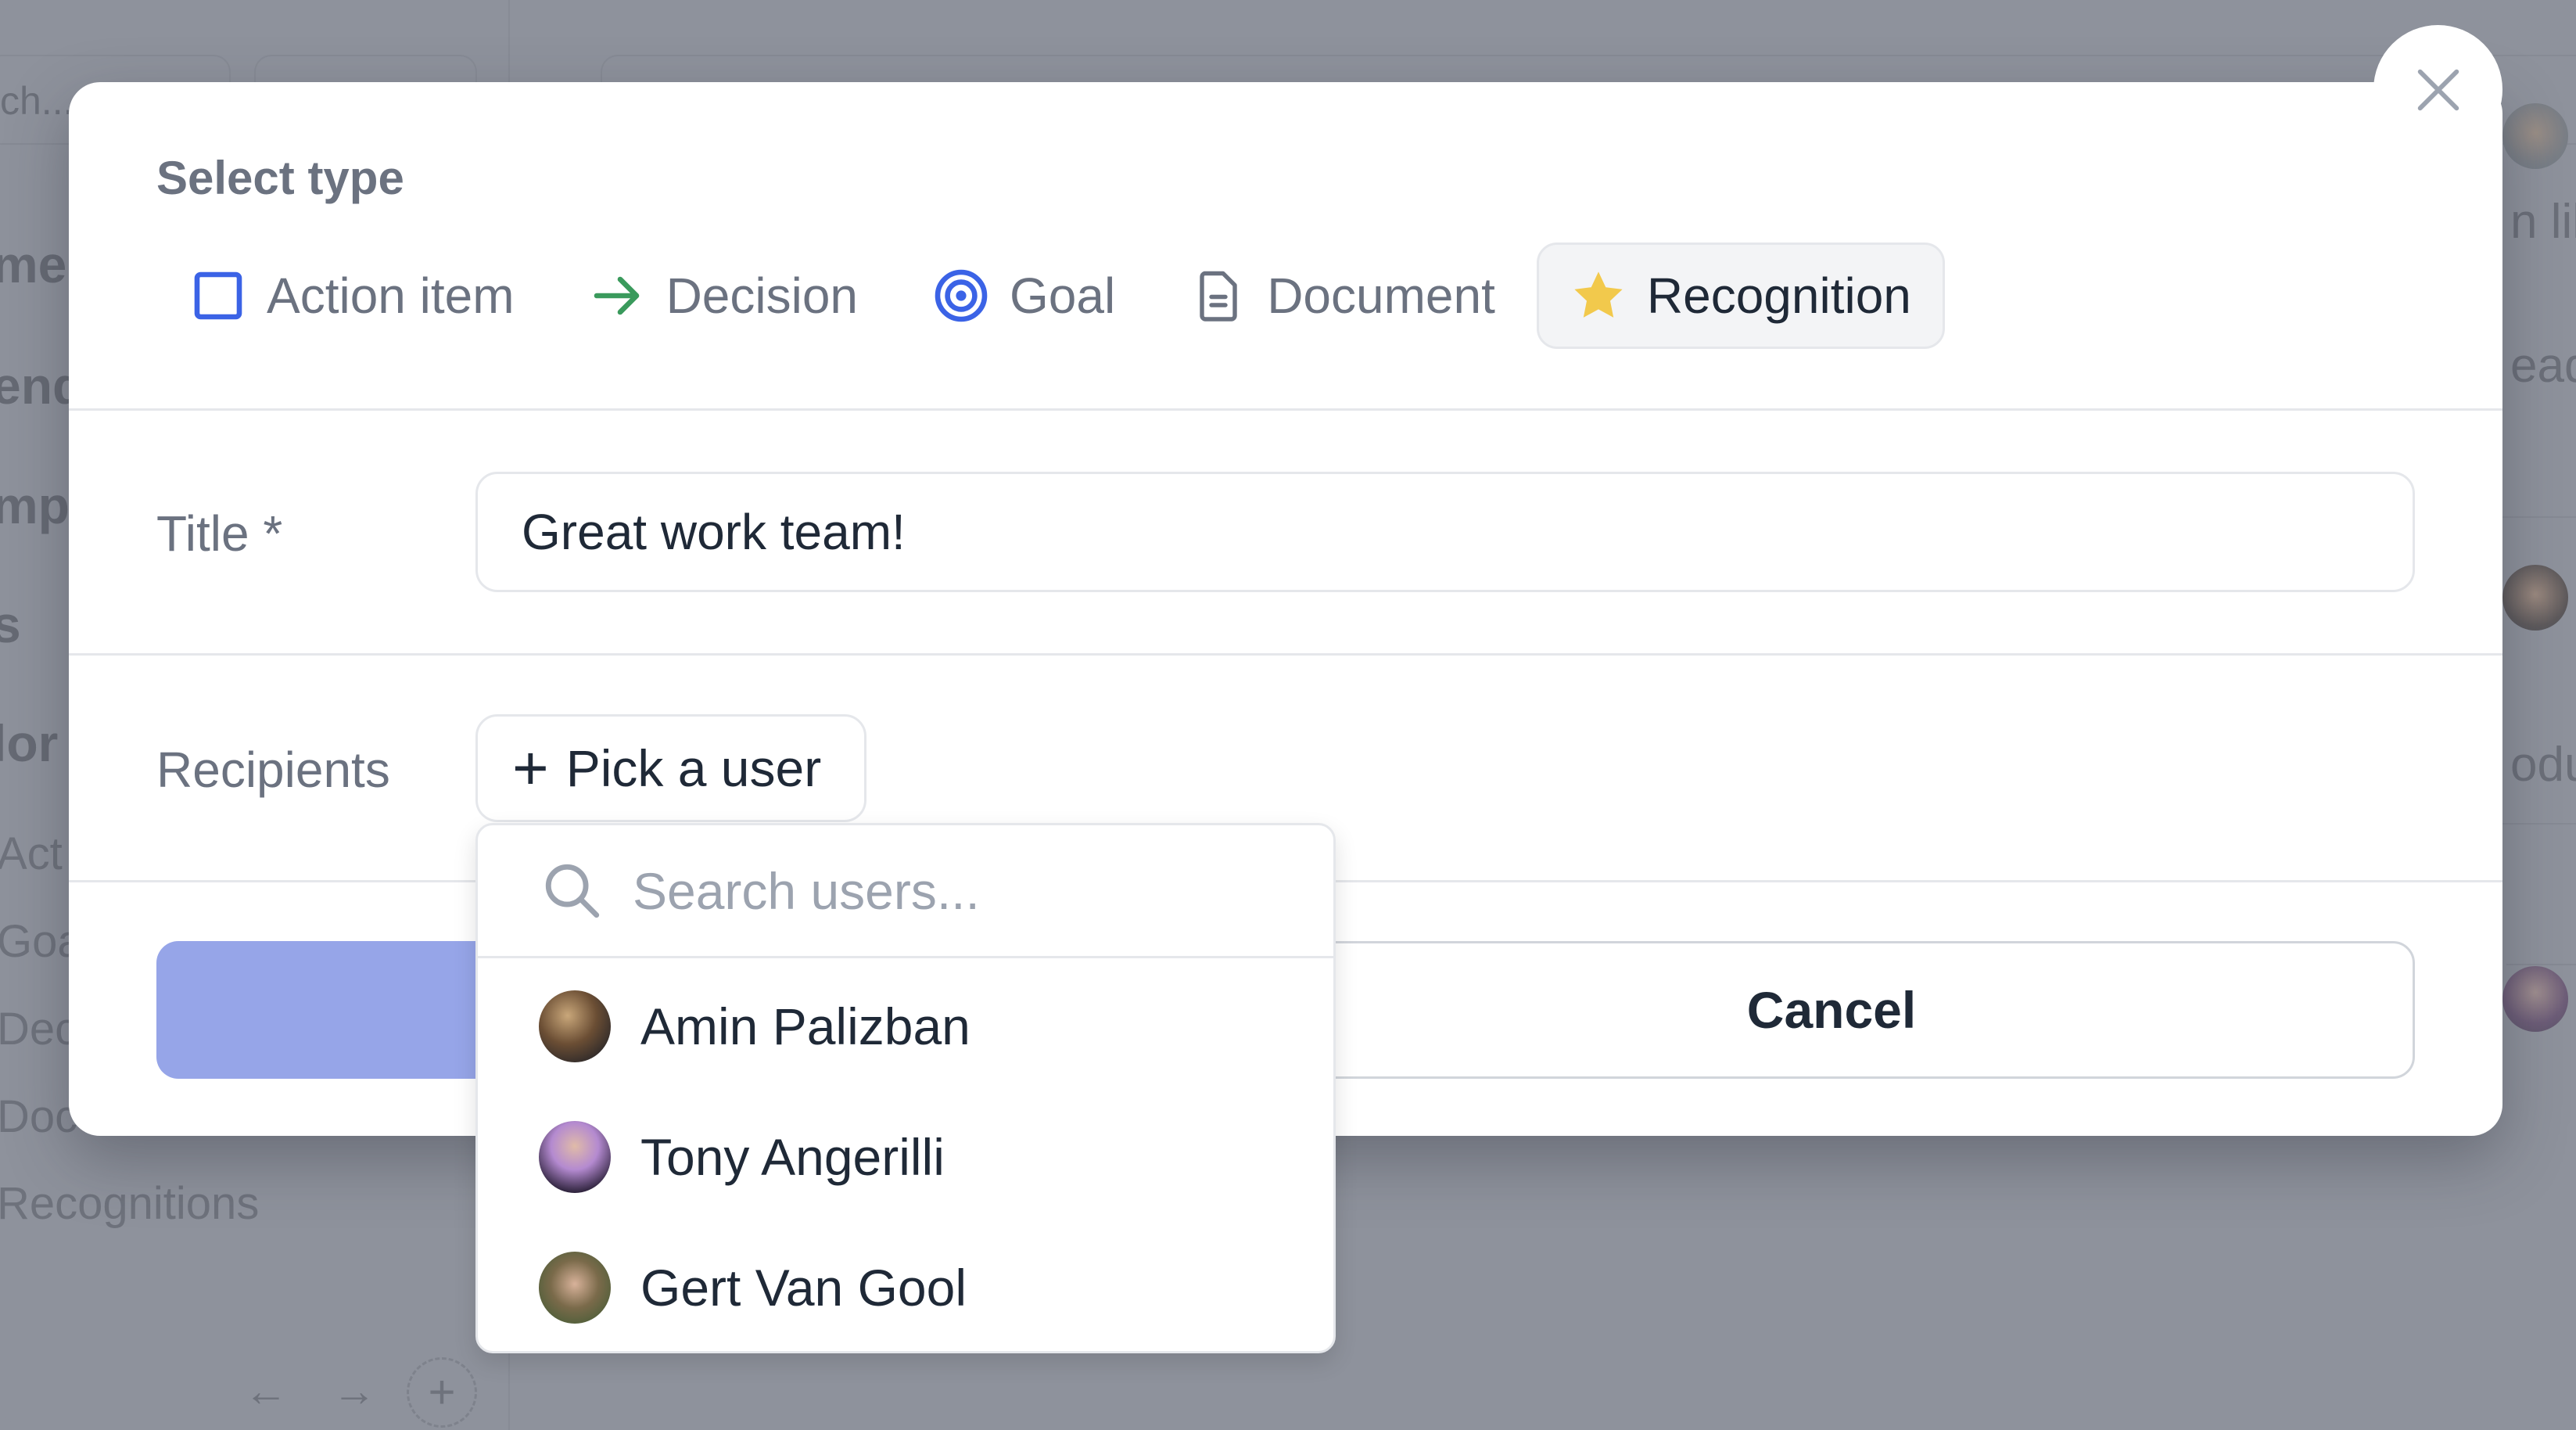  What do you see at coordinates (10, 624) in the screenshot?
I see `bg-sidebar-item: s` at bounding box center [10, 624].